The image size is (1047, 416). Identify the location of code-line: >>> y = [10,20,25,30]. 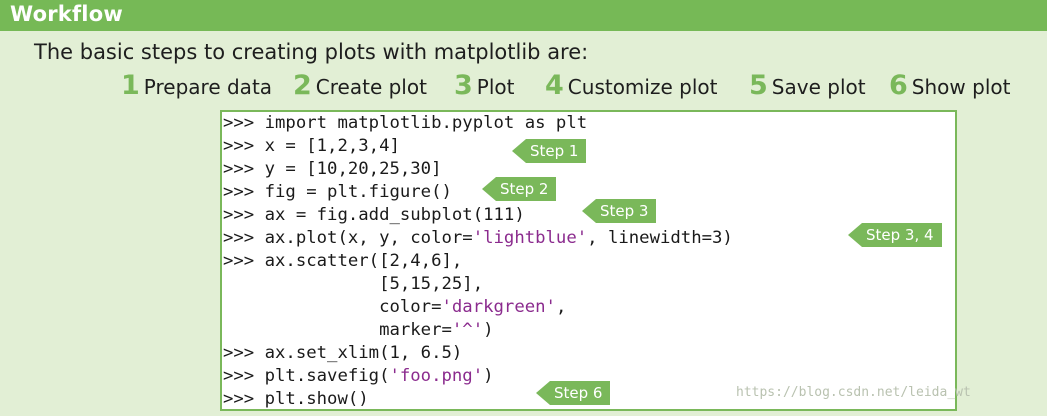
(332, 169).